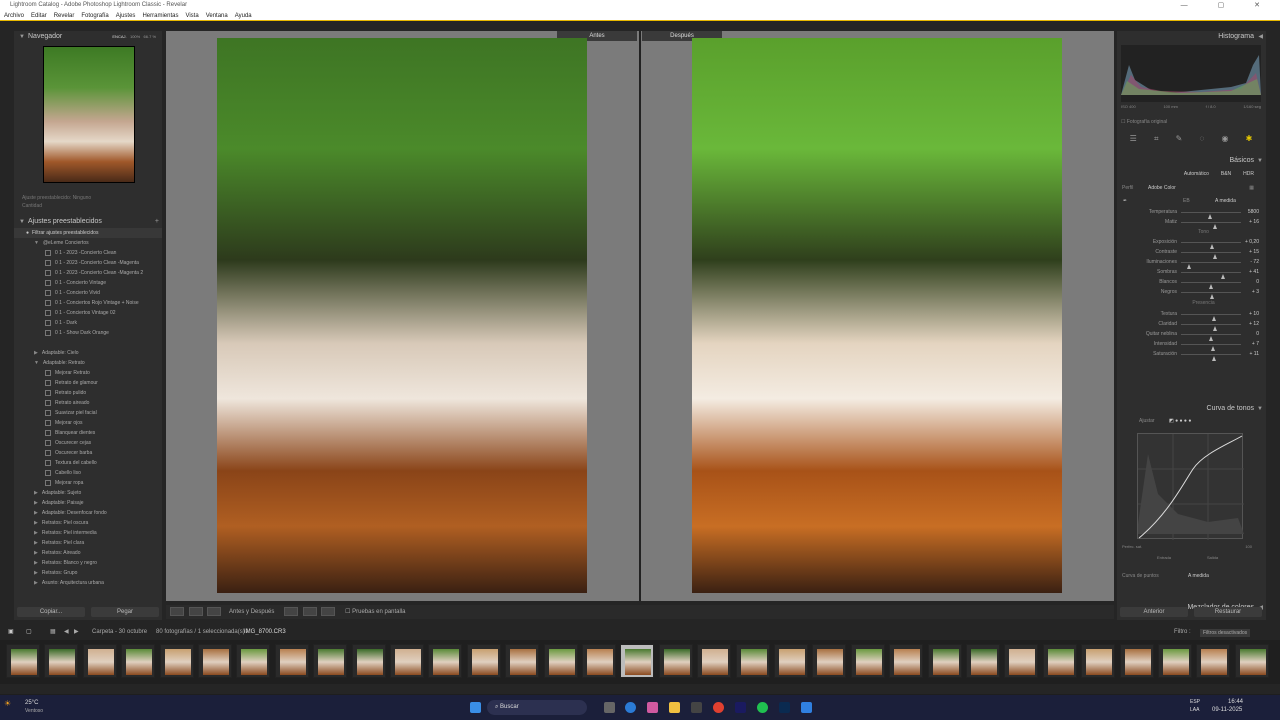 The height and width of the screenshot is (720, 1280). Describe the element at coordinates (1251, 242) in the screenshot. I see `tone-0-value: + 0,20` at that location.